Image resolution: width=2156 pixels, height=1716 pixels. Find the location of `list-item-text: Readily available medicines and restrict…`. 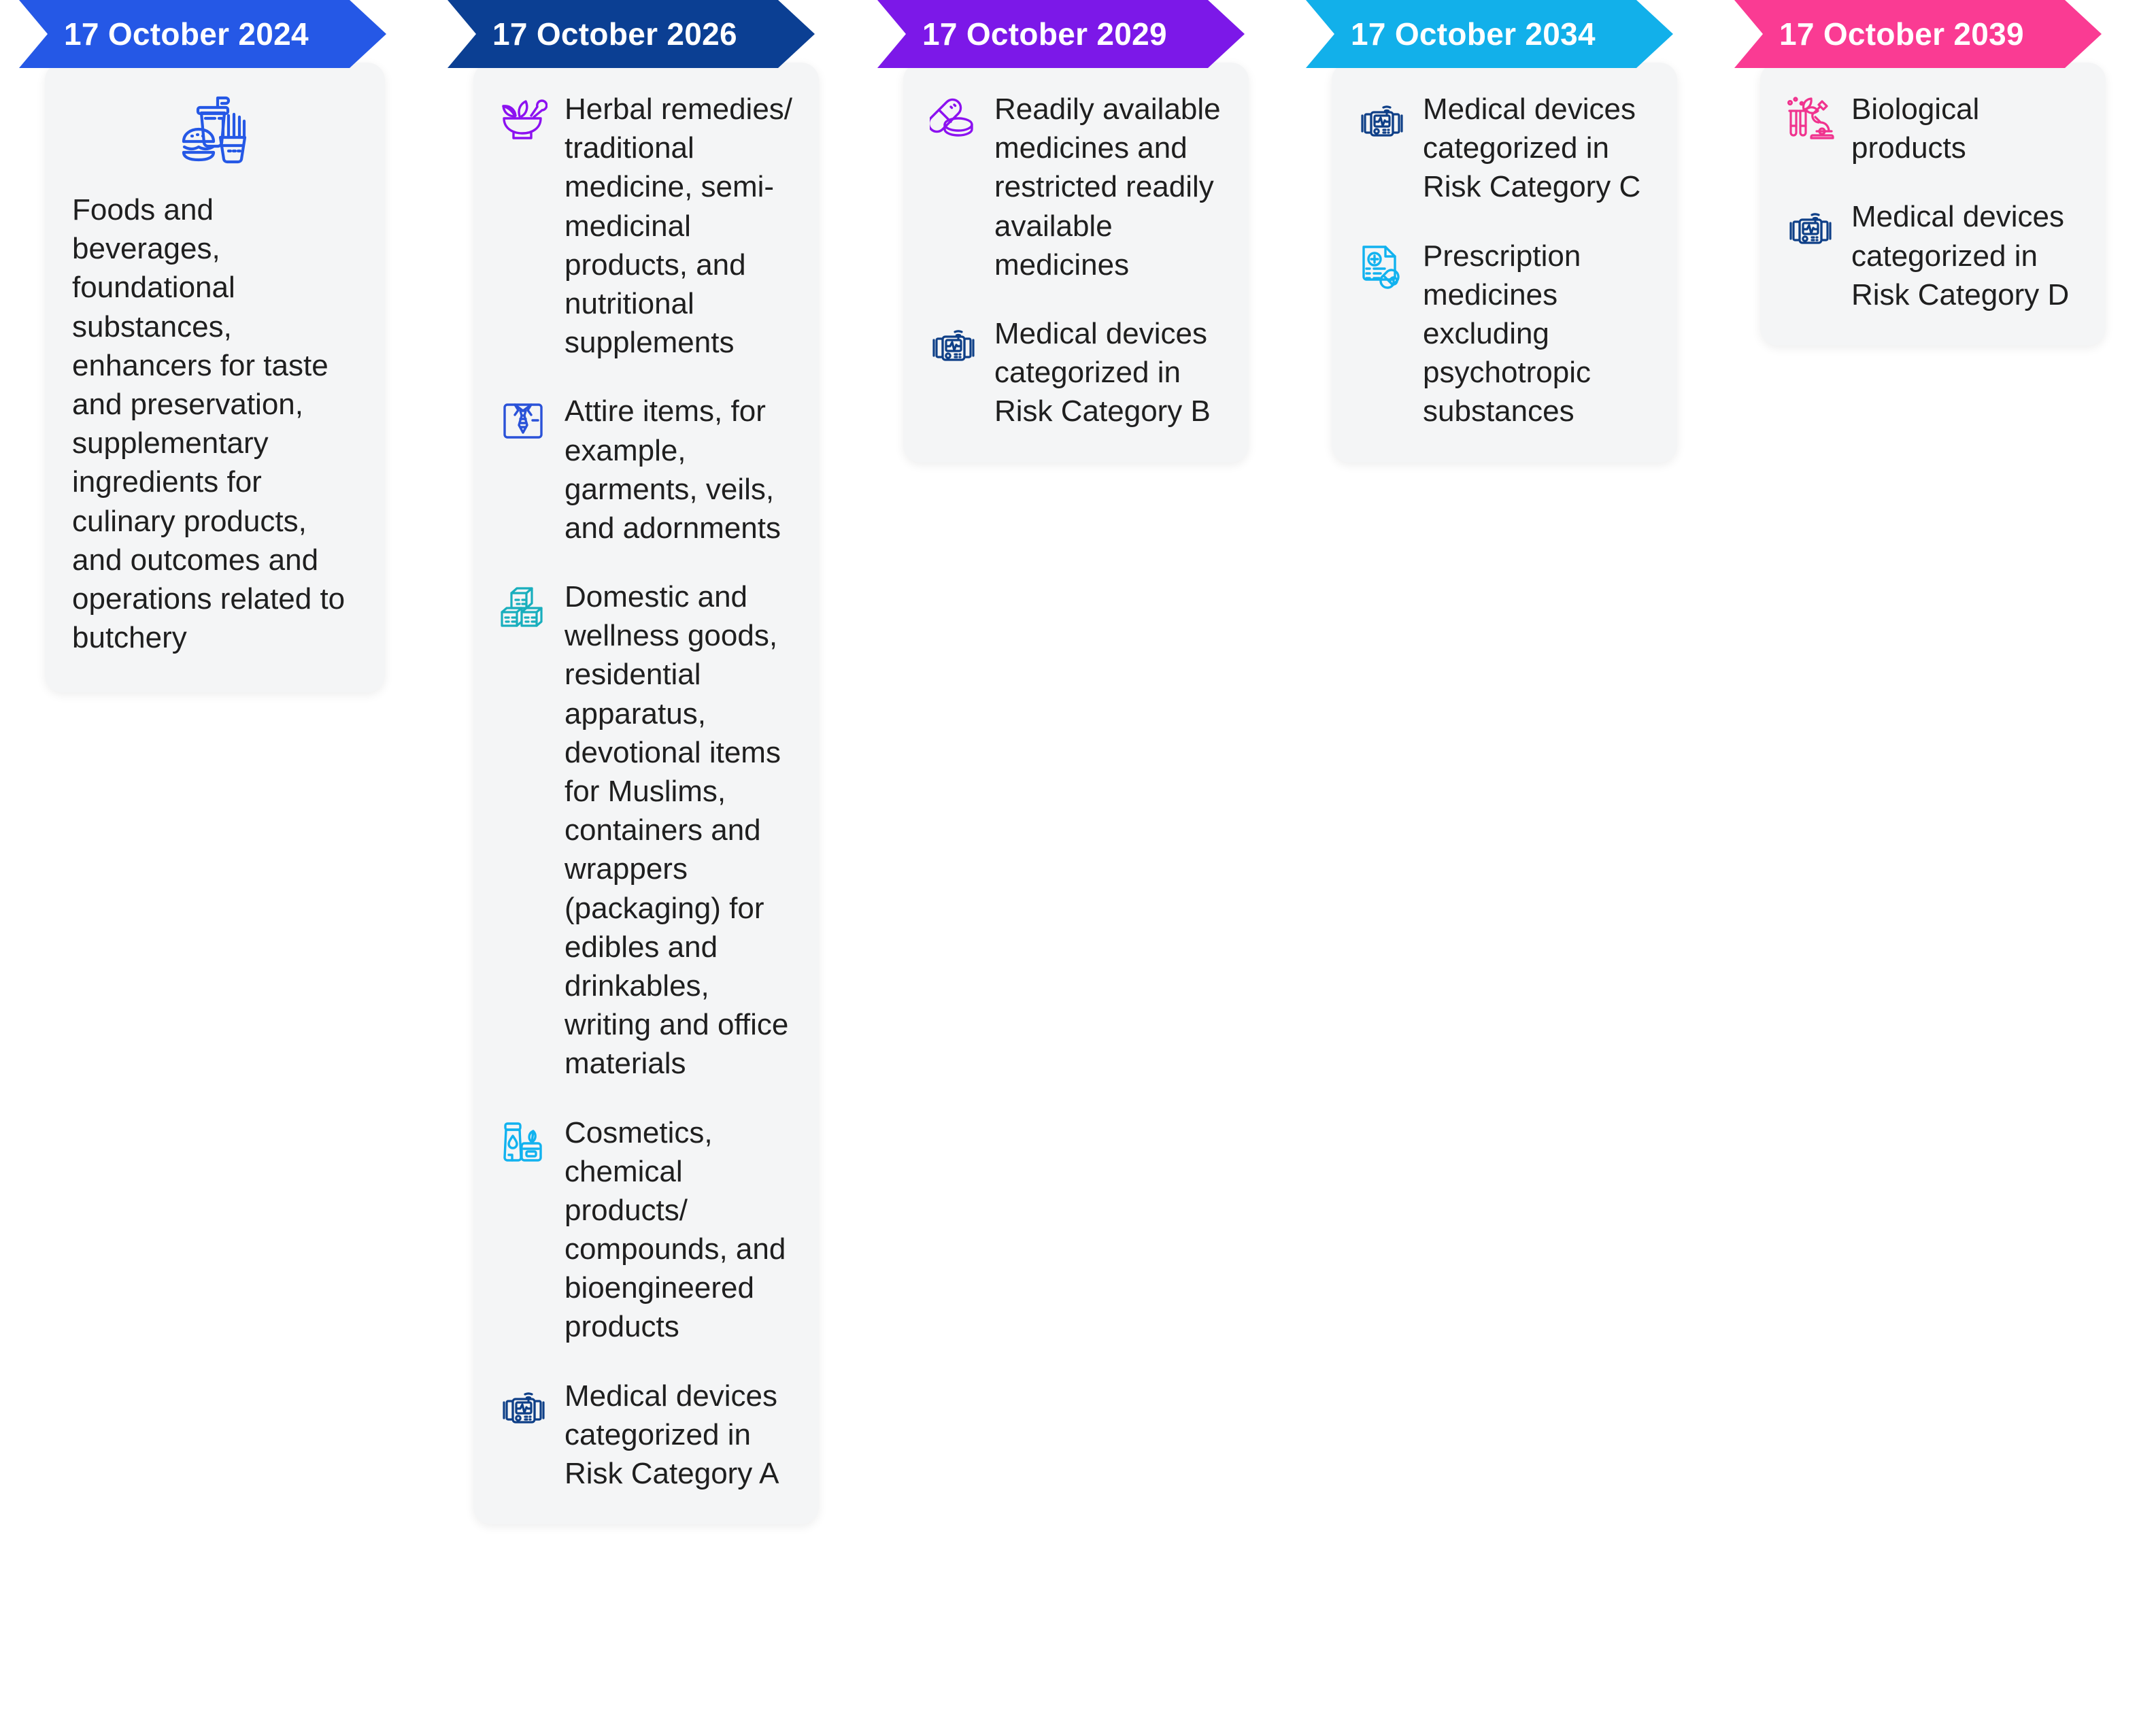

list-item-text: Readily available medicines and restrict… is located at coordinates (1107, 187).